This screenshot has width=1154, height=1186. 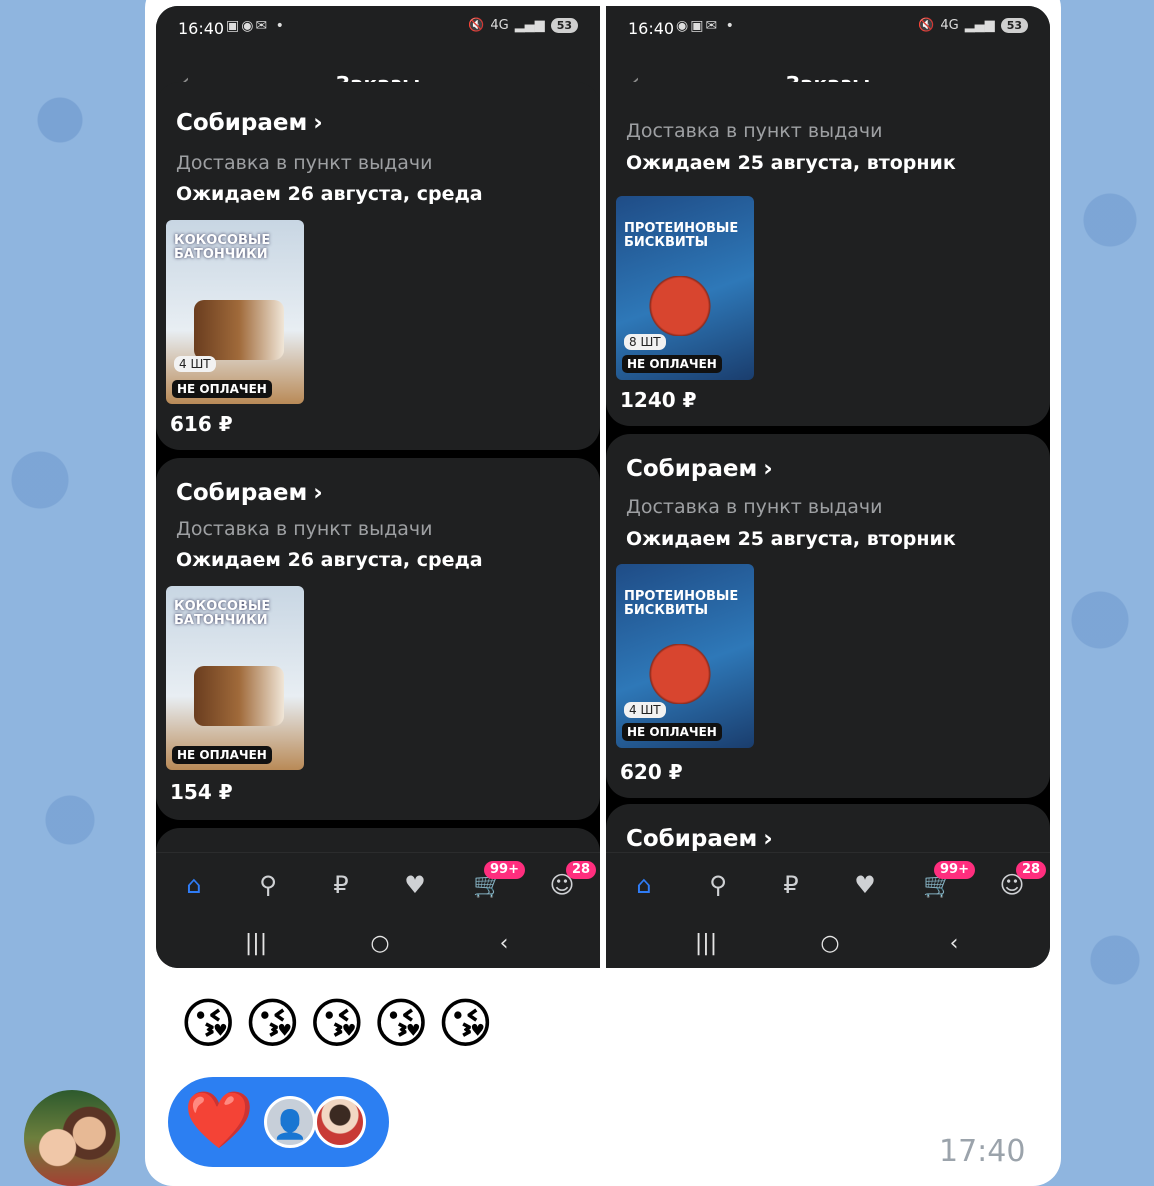 I want to click on heart-reaction-icon: ❤️, so click(x=219, y=1120).